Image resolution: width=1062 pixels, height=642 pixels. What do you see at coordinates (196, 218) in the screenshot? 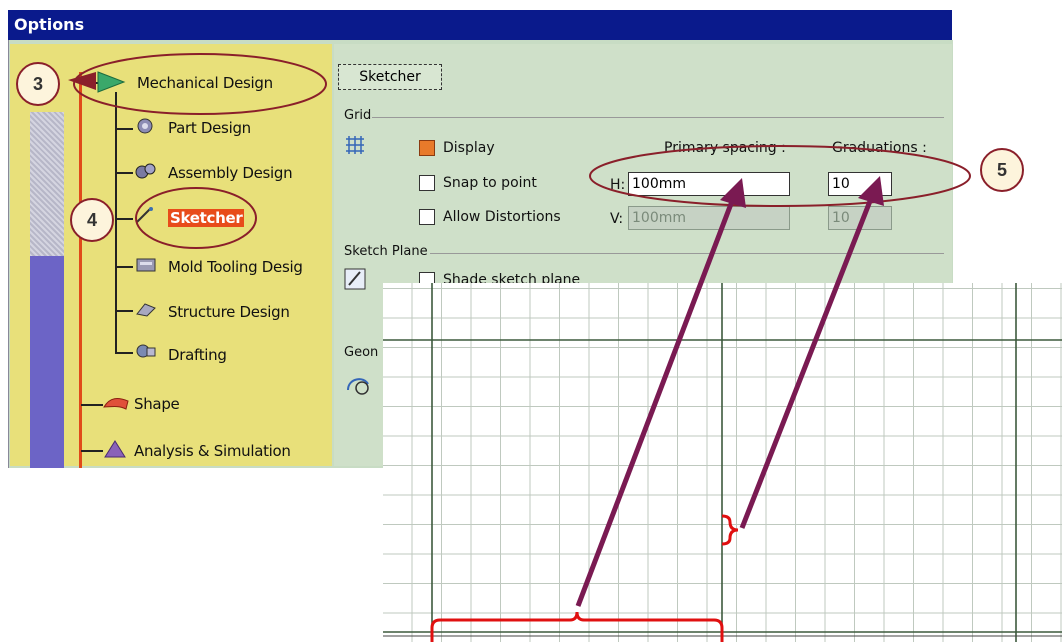
I see `sketcher-highlight` at bounding box center [196, 218].